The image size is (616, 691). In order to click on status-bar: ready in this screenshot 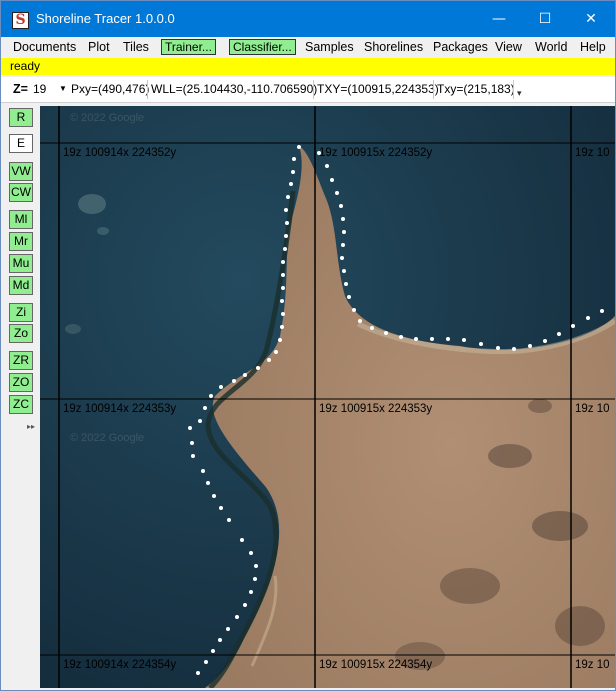, I will do `click(308, 66)`.